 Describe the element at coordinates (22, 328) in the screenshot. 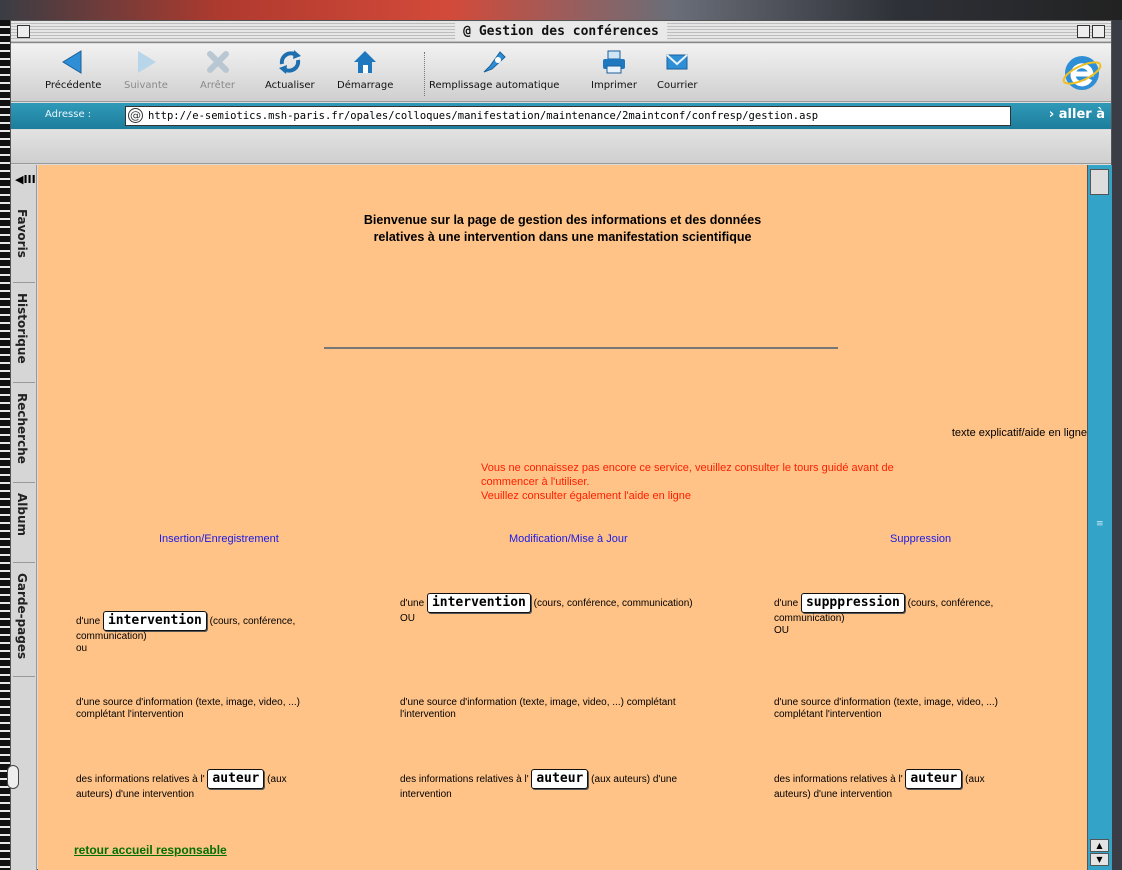

I see `sidebar-tab-label: Historique` at that location.